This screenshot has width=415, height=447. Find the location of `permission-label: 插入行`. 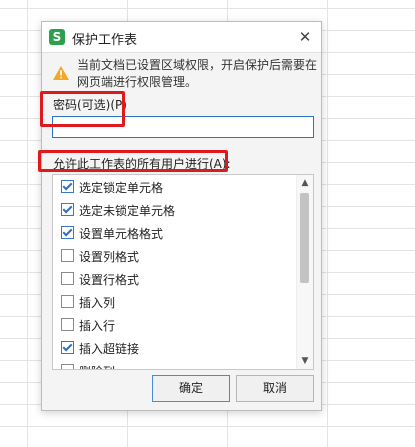

permission-label: 插入行 is located at coordinates (97, 326).